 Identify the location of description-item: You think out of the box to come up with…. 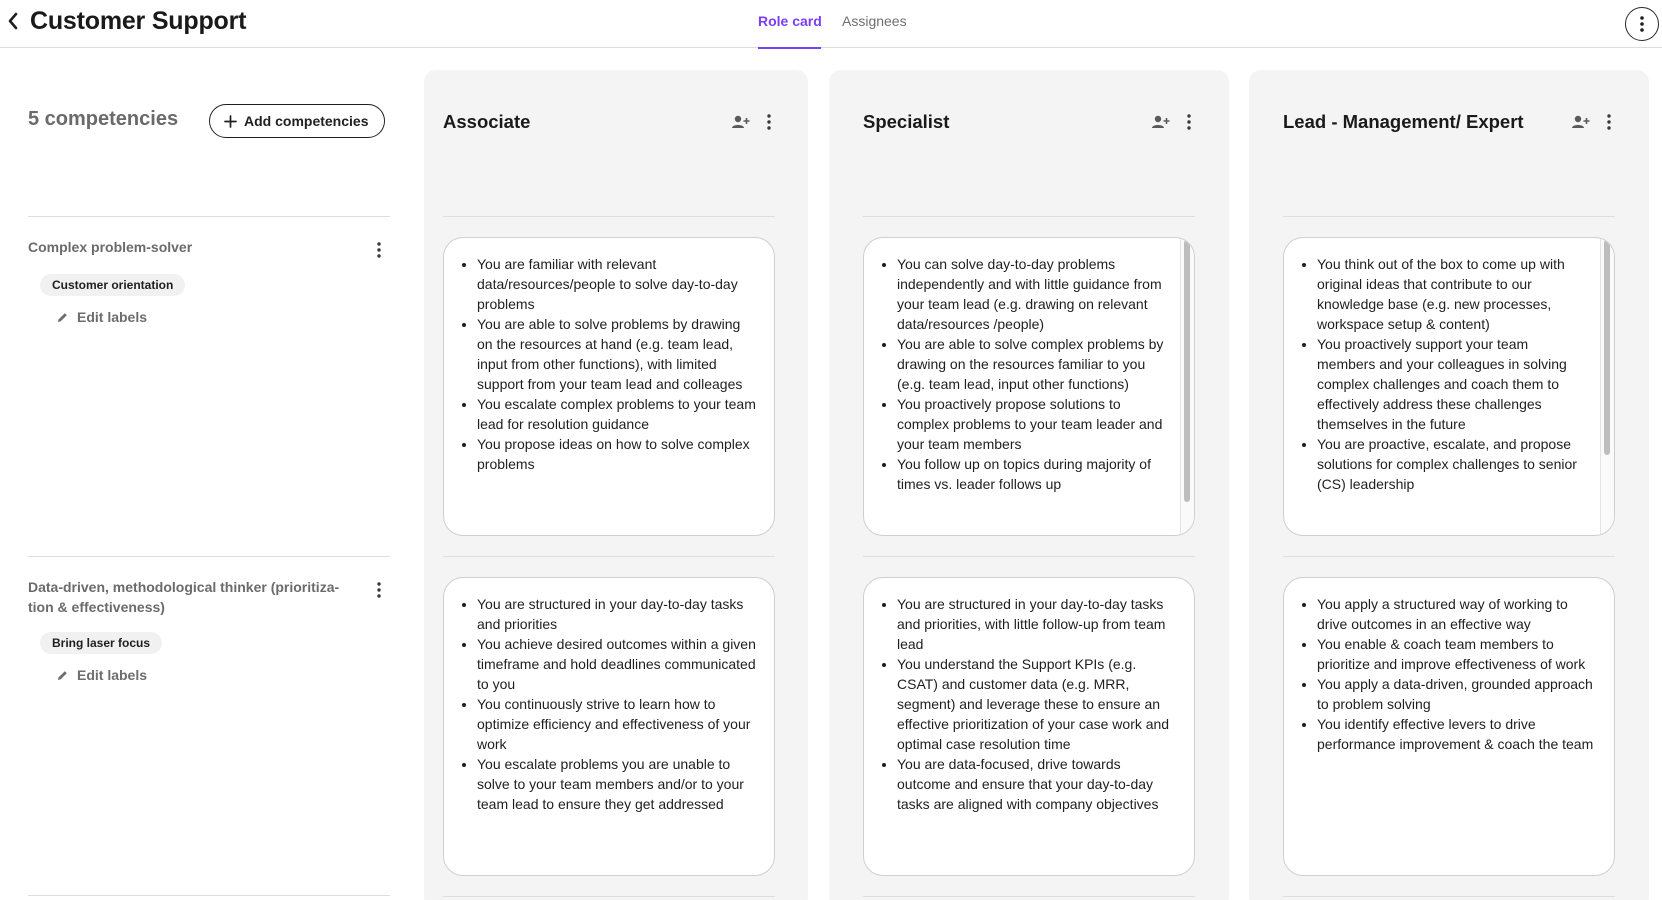
(1450, 294).